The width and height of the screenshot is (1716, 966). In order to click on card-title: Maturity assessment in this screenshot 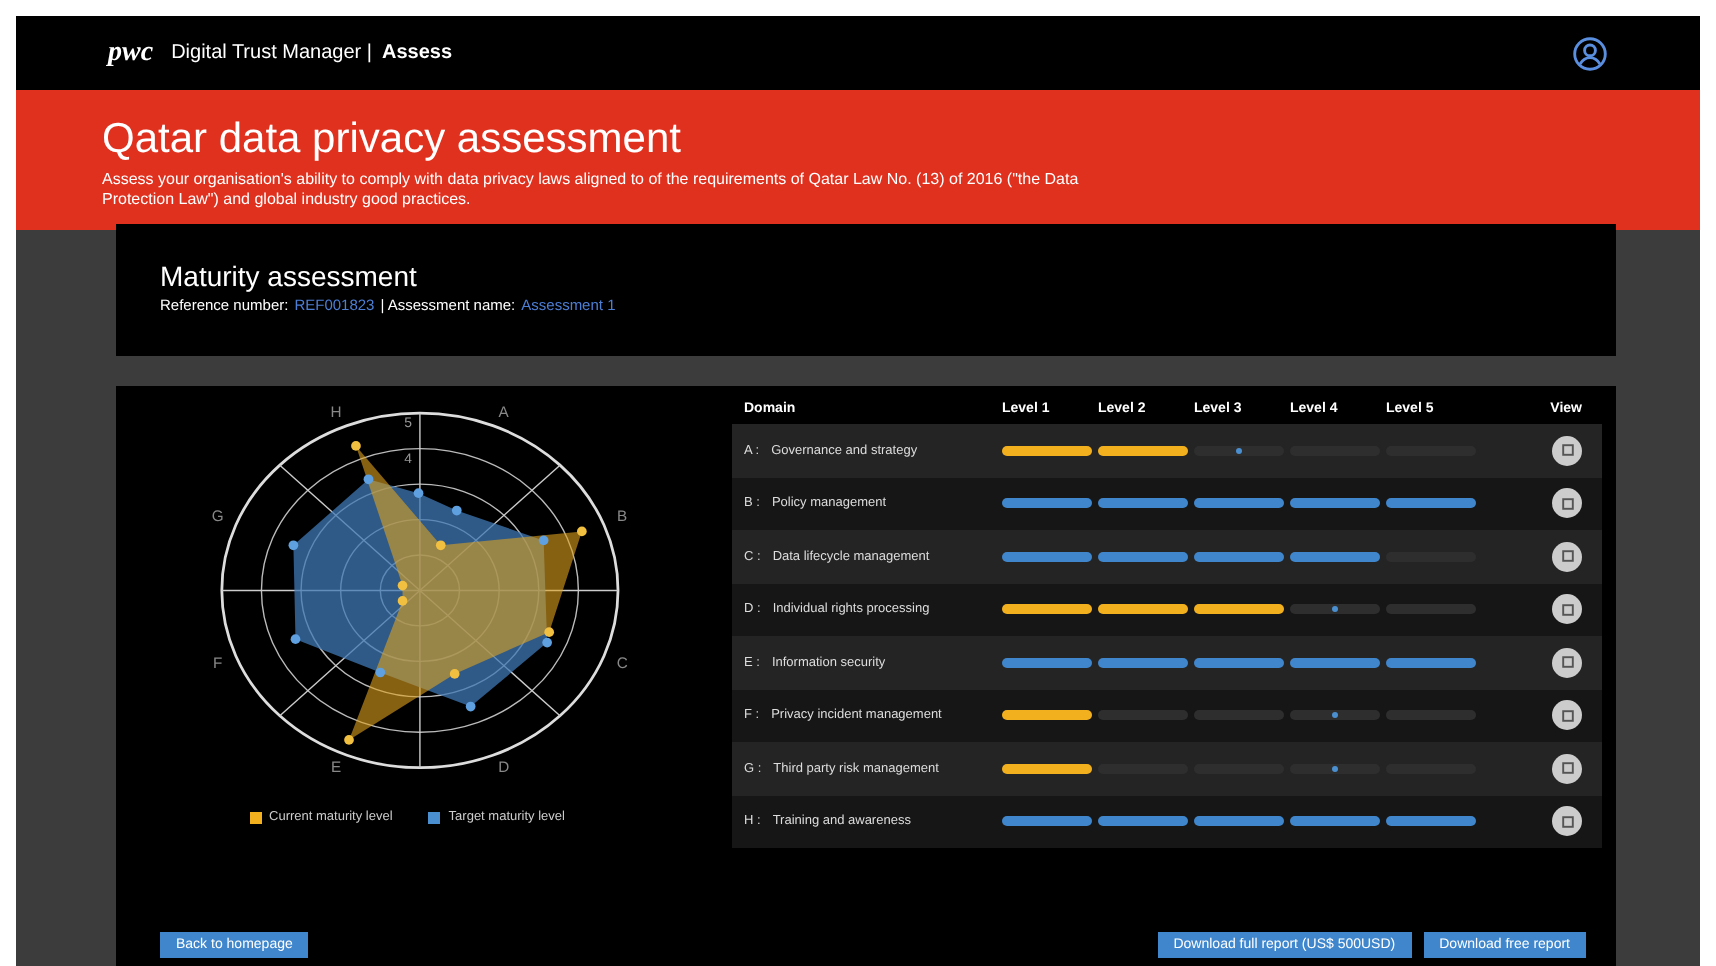, I will do `click(289, 276)`.